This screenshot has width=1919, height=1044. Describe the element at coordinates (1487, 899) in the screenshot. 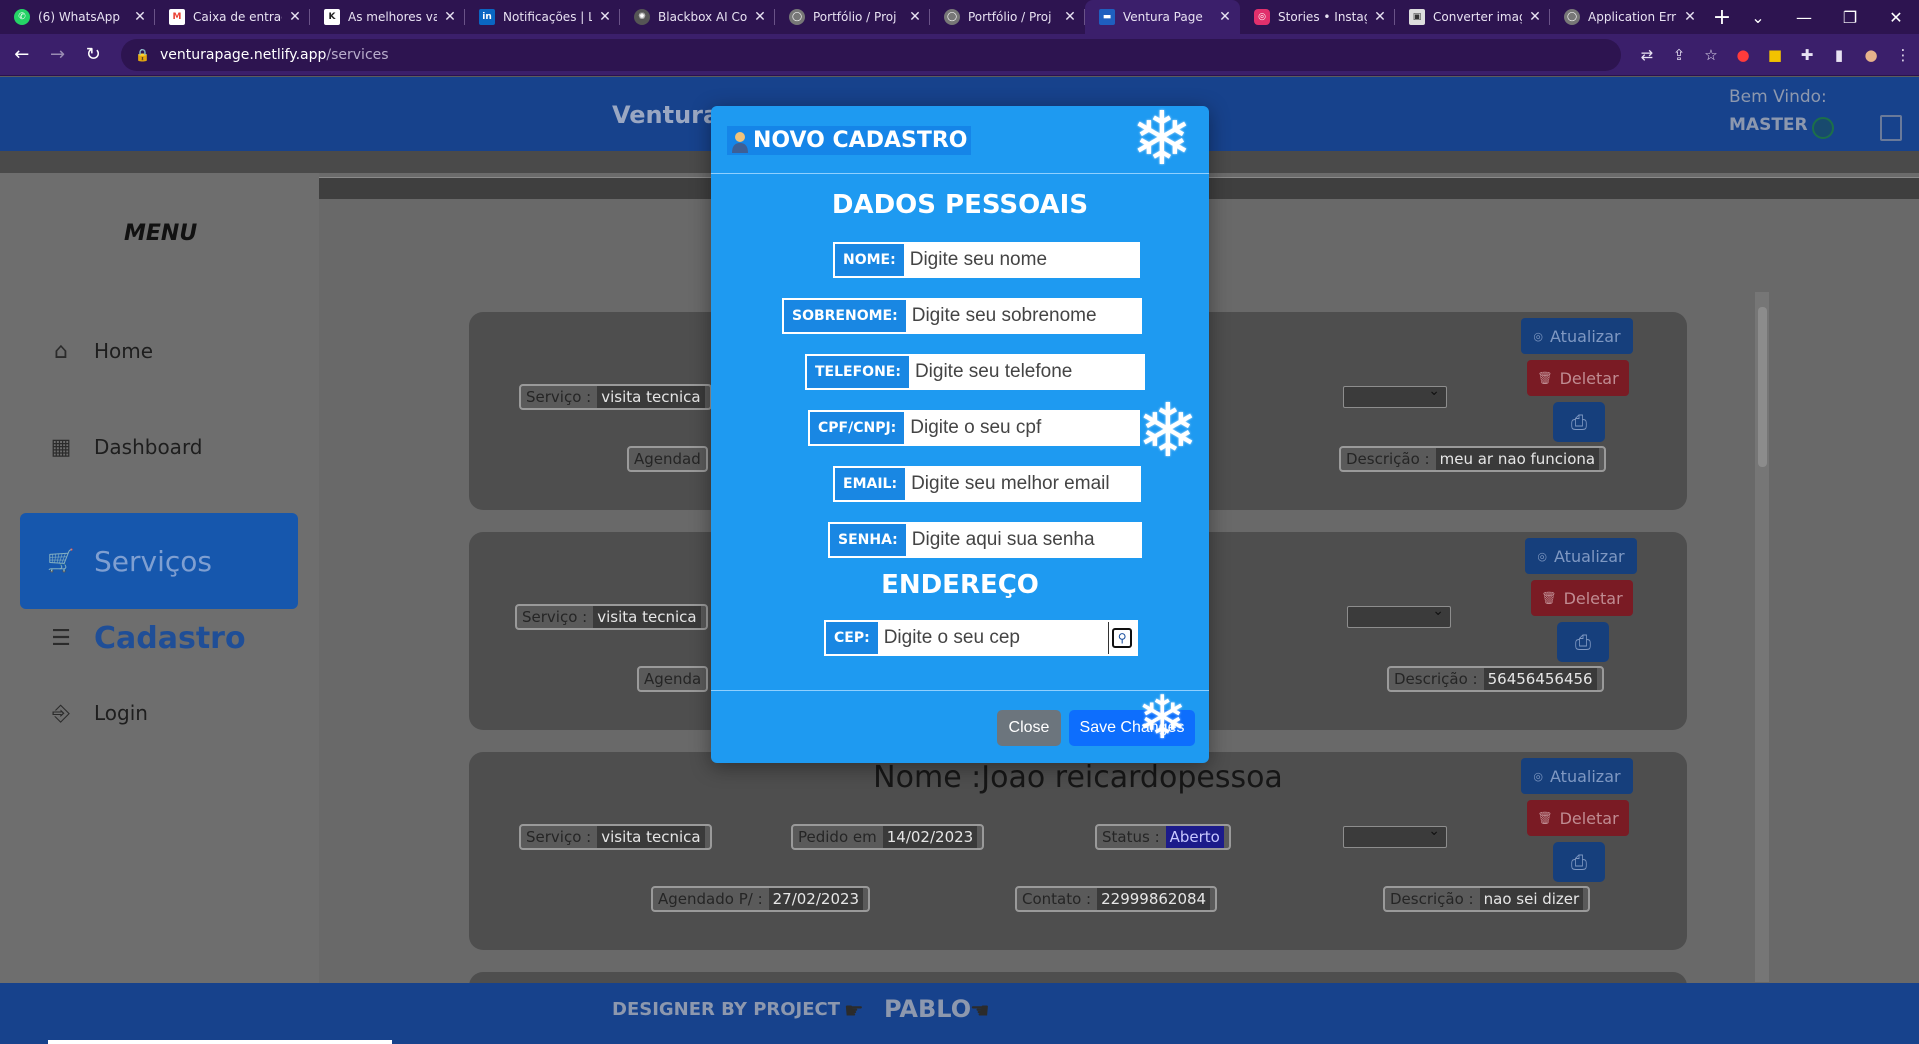

I see `descricao-chip: Descrição : nao sei dizer` at that location.